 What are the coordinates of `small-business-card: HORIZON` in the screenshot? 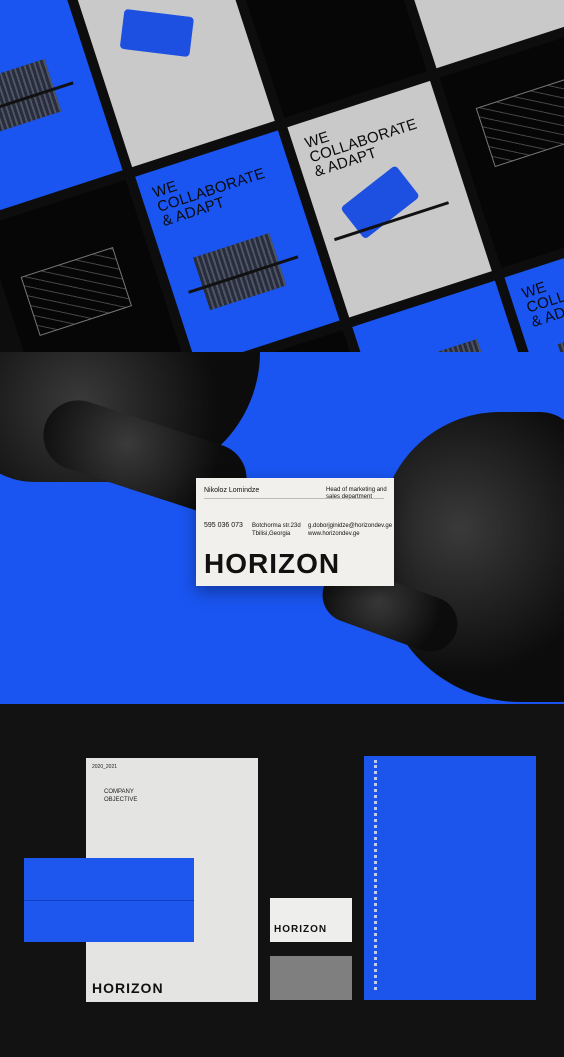 It's located at (311, 920).